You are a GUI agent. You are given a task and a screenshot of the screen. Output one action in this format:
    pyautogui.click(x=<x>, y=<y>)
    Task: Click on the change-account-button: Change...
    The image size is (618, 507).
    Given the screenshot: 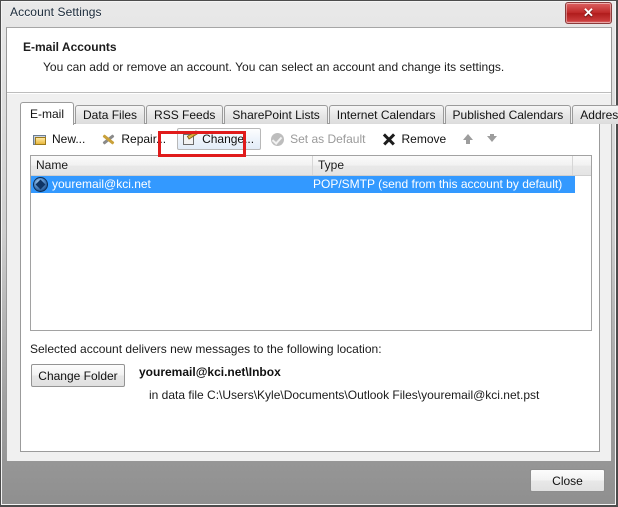 What is the action you would take?
    pyautogui.click(x=219, y=139)
    